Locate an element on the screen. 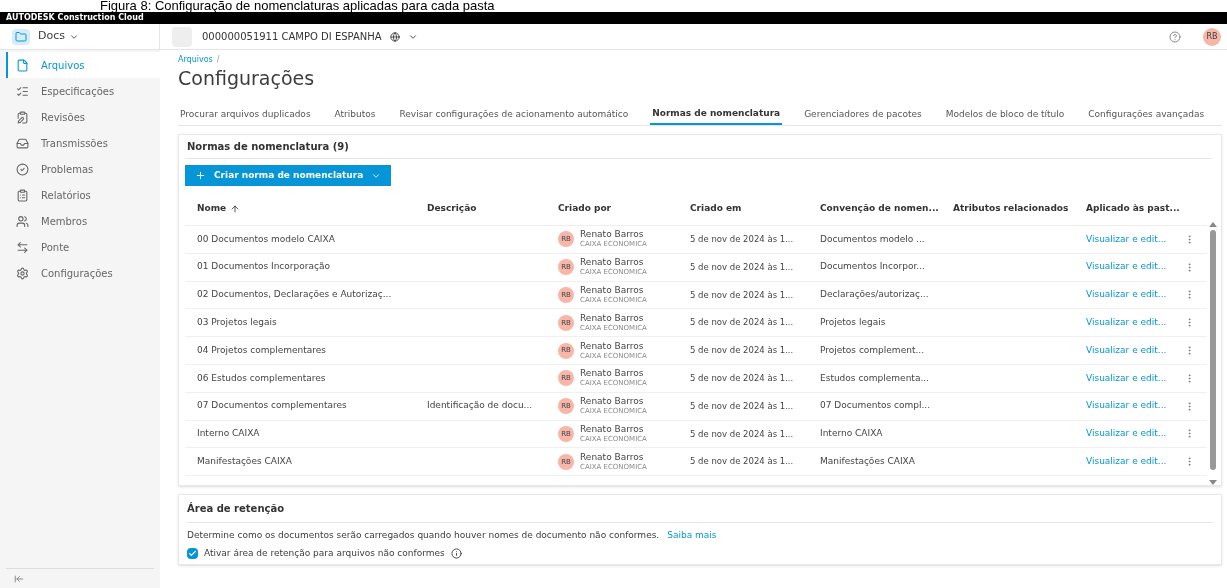 The width and height of the screenshot is (1227, 588). column-header: Criado em is located at coordinates (743, 208).